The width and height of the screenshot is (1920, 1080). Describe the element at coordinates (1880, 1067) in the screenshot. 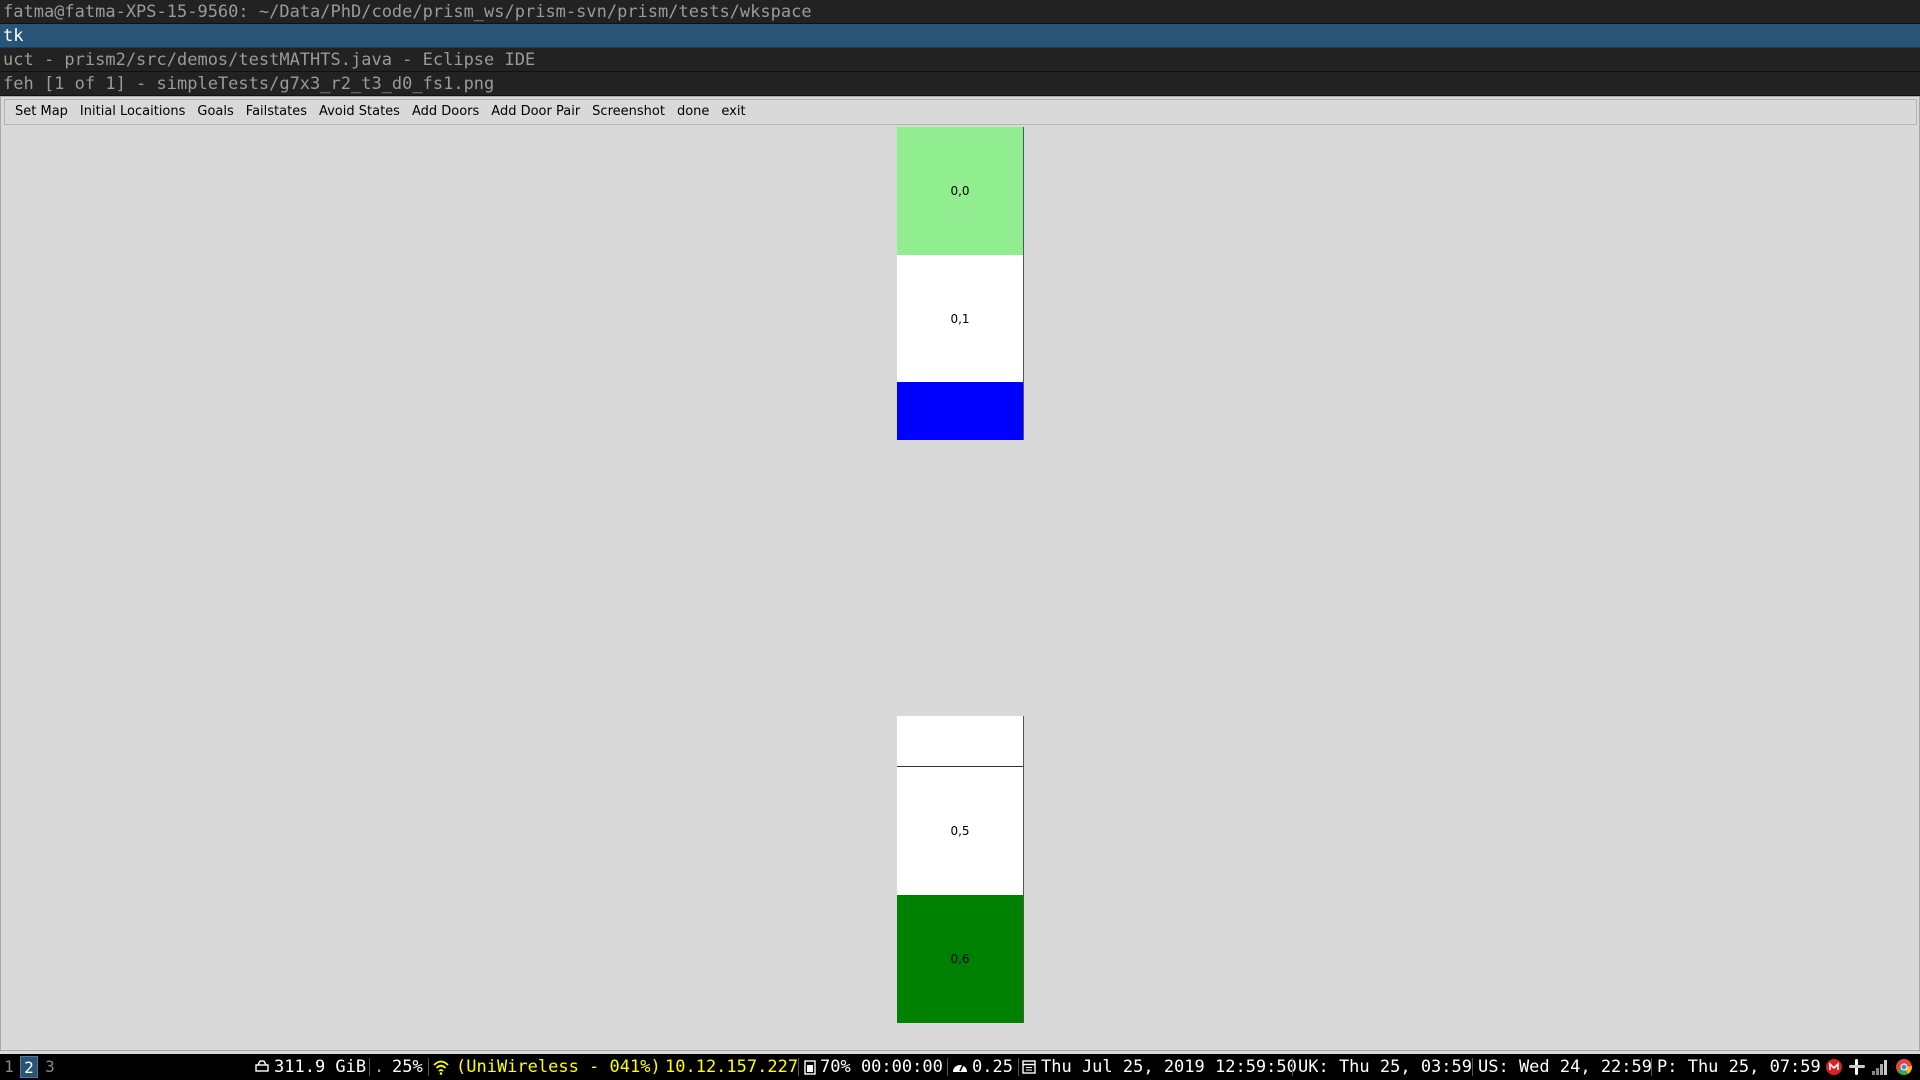

I see `signal-strength-icon` at that location.